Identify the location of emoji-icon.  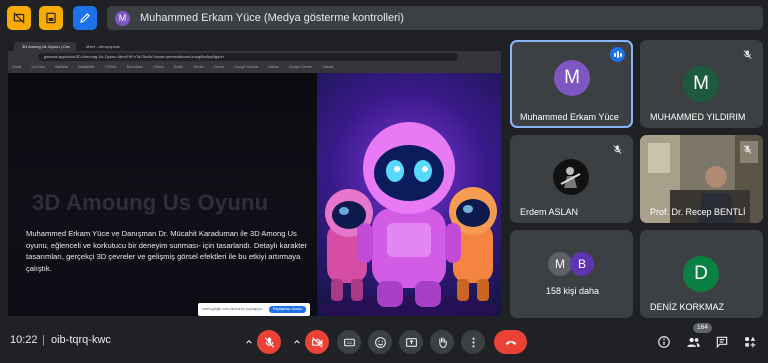
(380, 342).